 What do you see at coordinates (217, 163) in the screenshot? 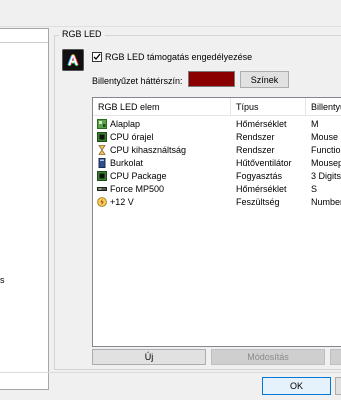
I see `list-item: Burkolat Hűtőventilátor Mousepa` at bounding box center [217, 163].